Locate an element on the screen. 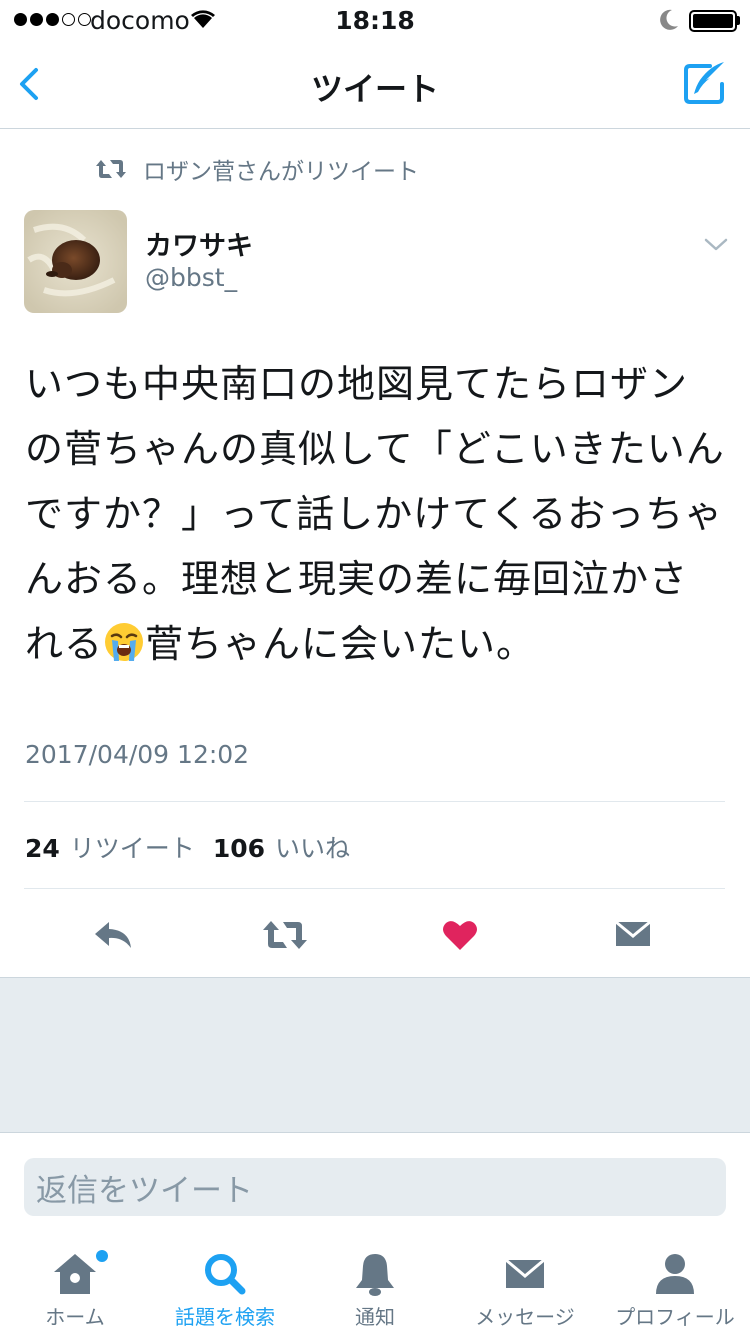 The width and height of the screenshot is (750, 1334). compose-quill-icon is located at coordinates (704, 83).